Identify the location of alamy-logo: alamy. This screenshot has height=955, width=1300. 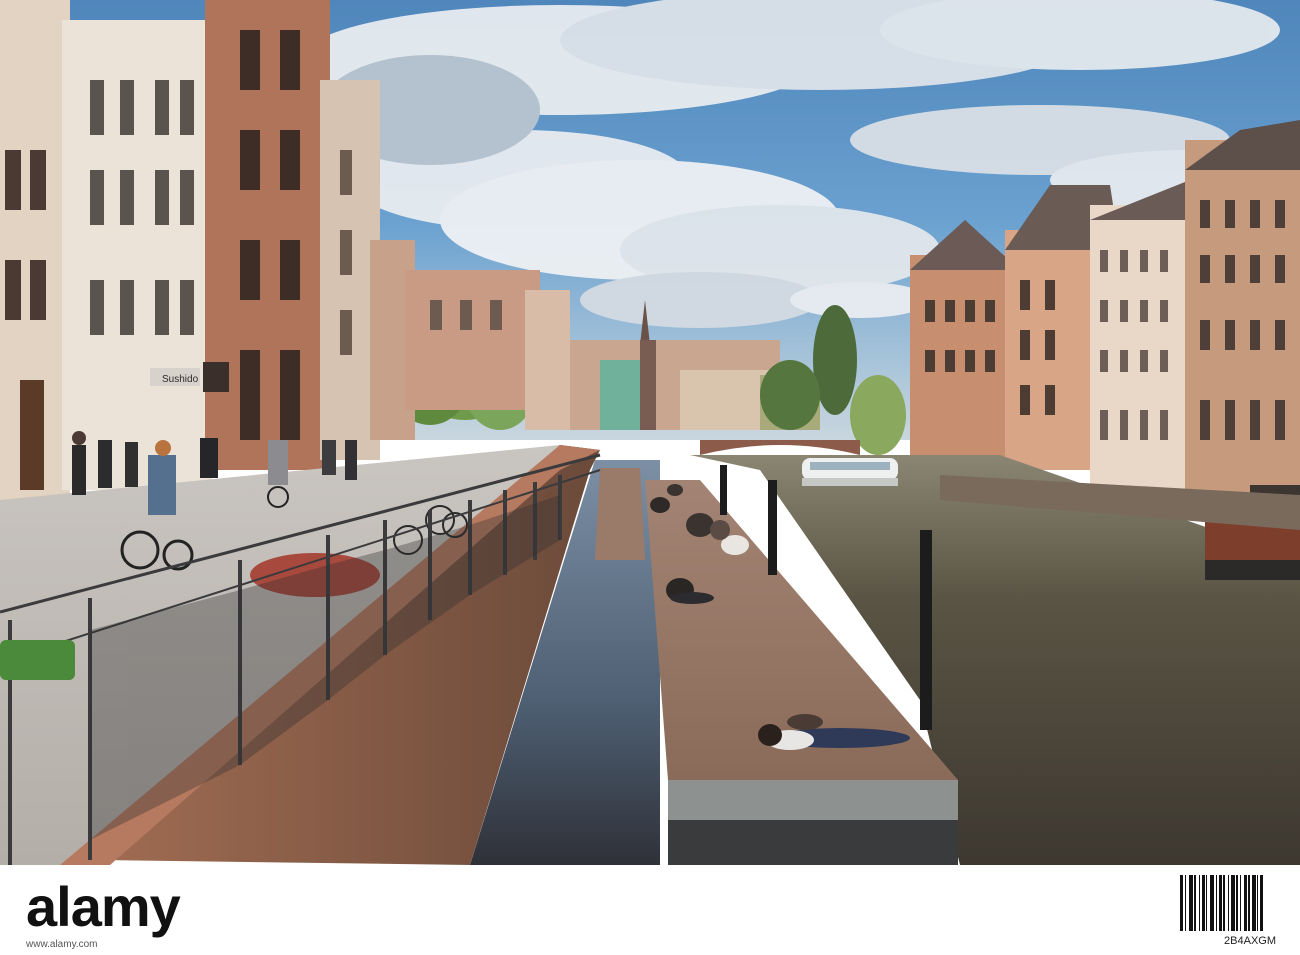
(103, 907).